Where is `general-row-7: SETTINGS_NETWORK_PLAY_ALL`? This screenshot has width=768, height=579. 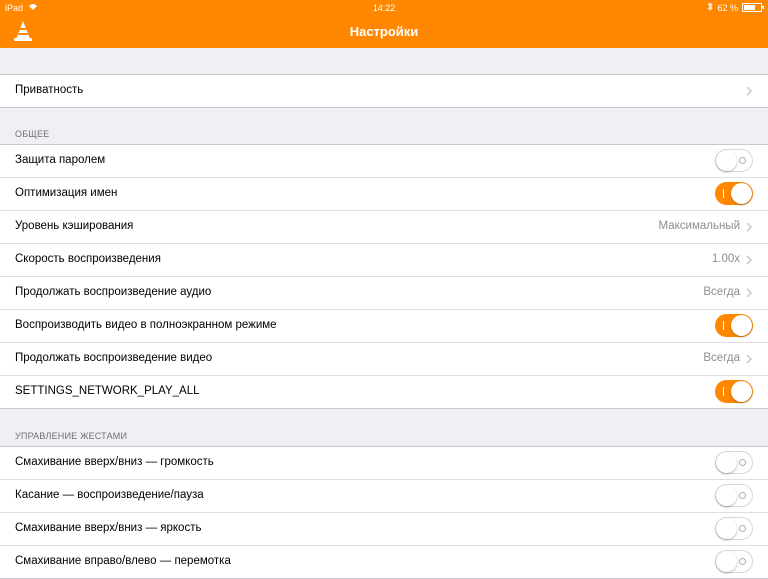
general-row-7: SETTINGS_NETWORK_PLAY_ALL is located at coordinates (384, 392).